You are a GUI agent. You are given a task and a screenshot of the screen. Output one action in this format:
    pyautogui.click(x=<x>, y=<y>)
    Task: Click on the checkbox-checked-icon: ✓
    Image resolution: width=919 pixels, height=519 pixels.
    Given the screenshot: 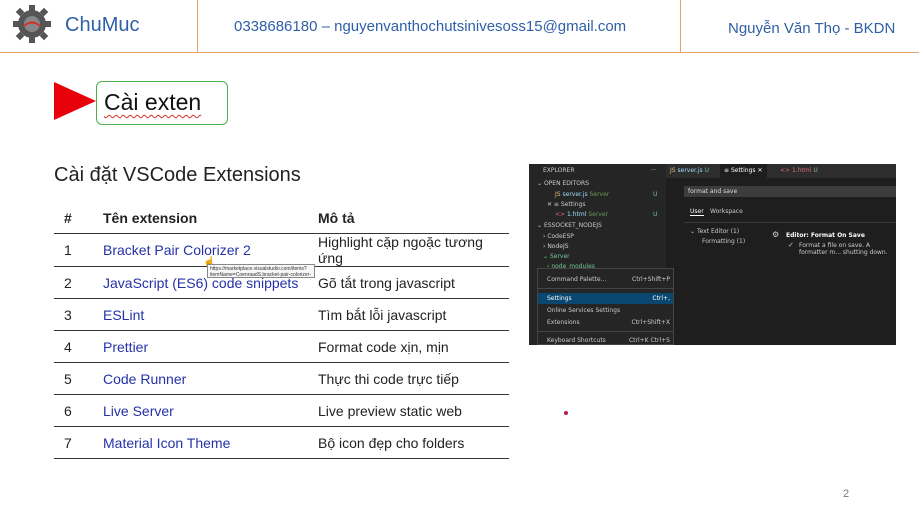 What is the action you would take?
    pyautogui.click(x=791, y=245)
    